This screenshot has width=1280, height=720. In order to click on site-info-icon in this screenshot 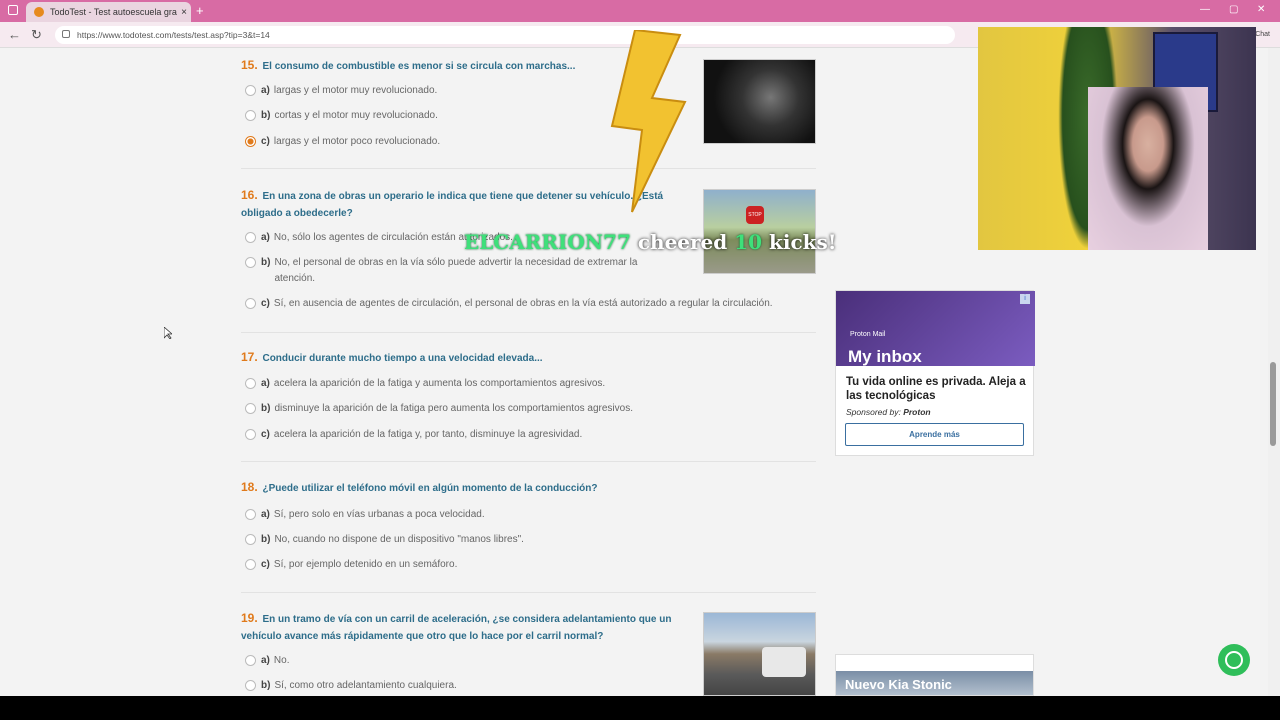, I will do `click(66, 34)`.